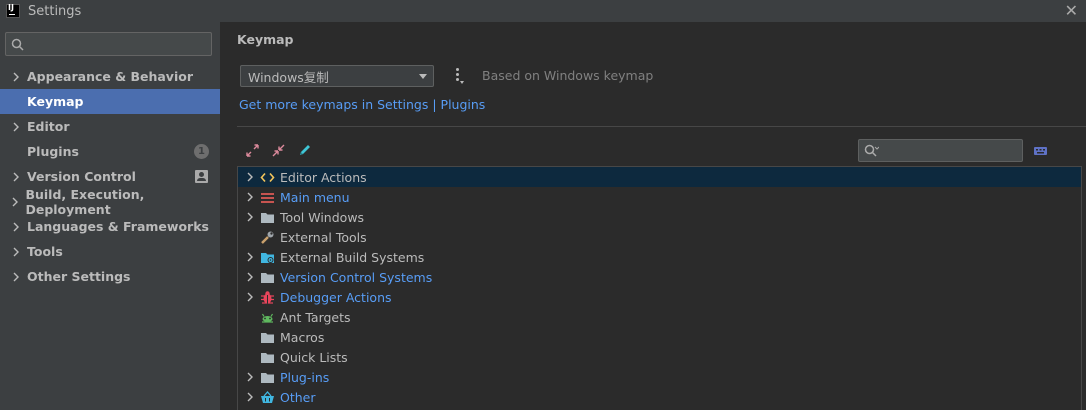 This screenshot has height=410, width=1086. I want to click on sidebar-item-label: Version Control, so click(81, 176).